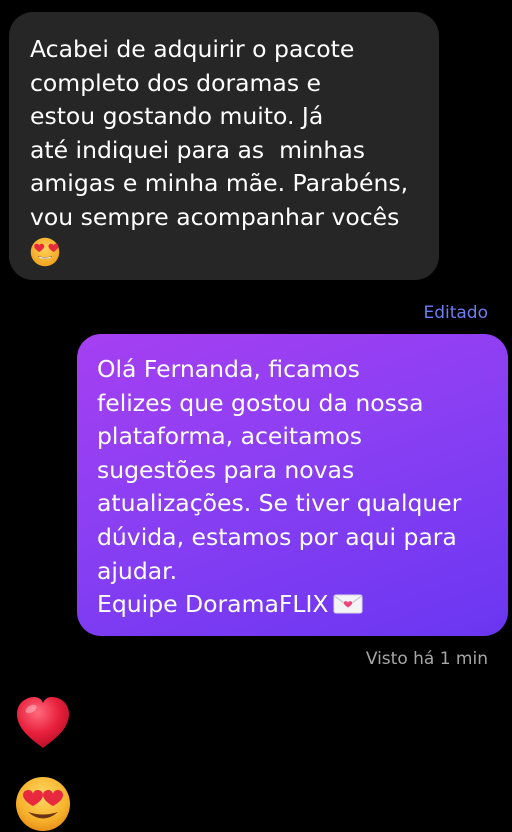 The height and width of the screenshot is (832, 512). What do you see at coordinates (348, 604) in the screenshot?
I see `love-letter-icon` at bounding box center [348, 604].